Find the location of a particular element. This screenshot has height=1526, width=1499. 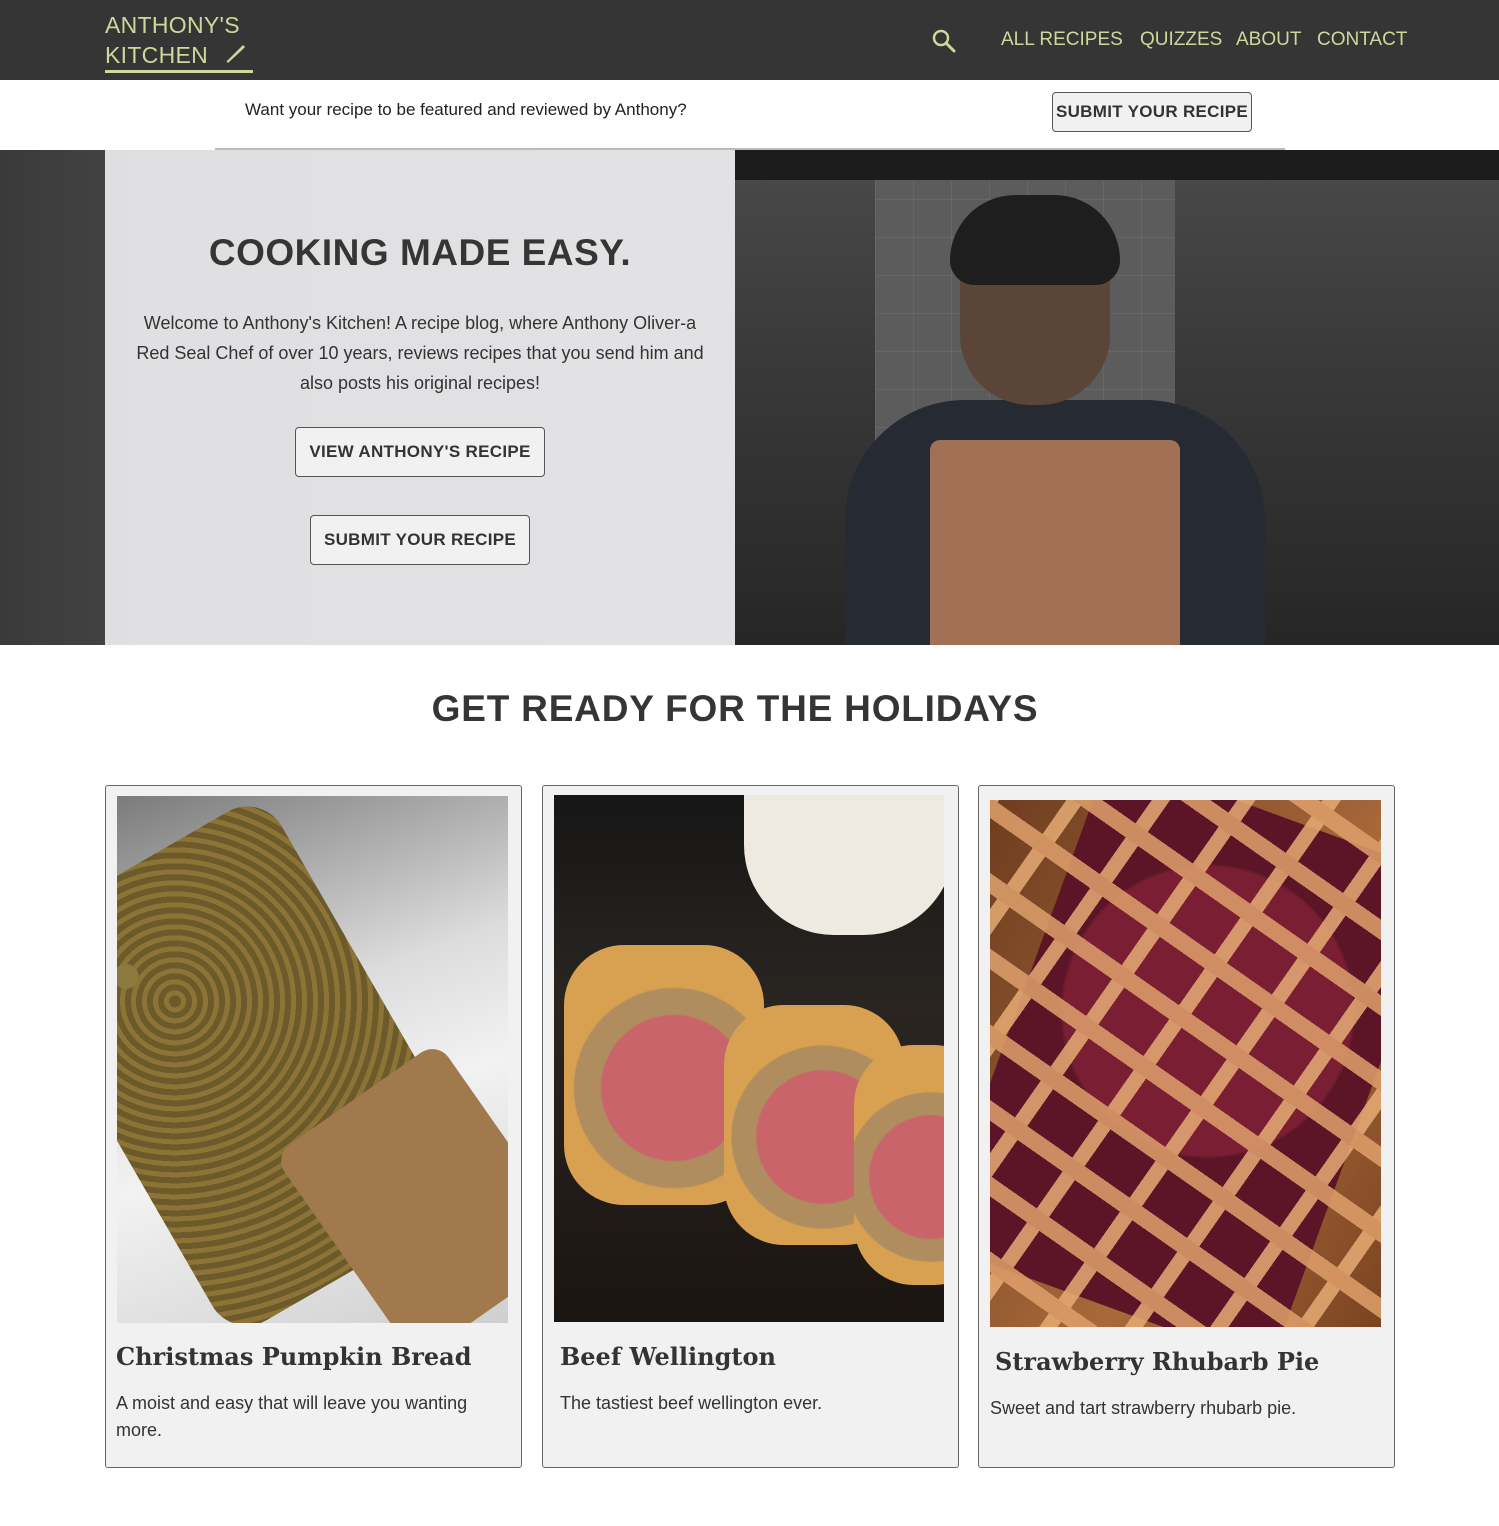

logo-line-2: KITCHEN is located at coordinates (179, 56).